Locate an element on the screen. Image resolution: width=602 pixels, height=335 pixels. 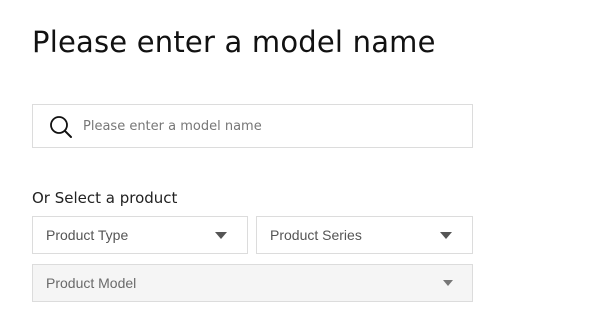
page-title: Please enter a model name is located at coordinates (234, 42).